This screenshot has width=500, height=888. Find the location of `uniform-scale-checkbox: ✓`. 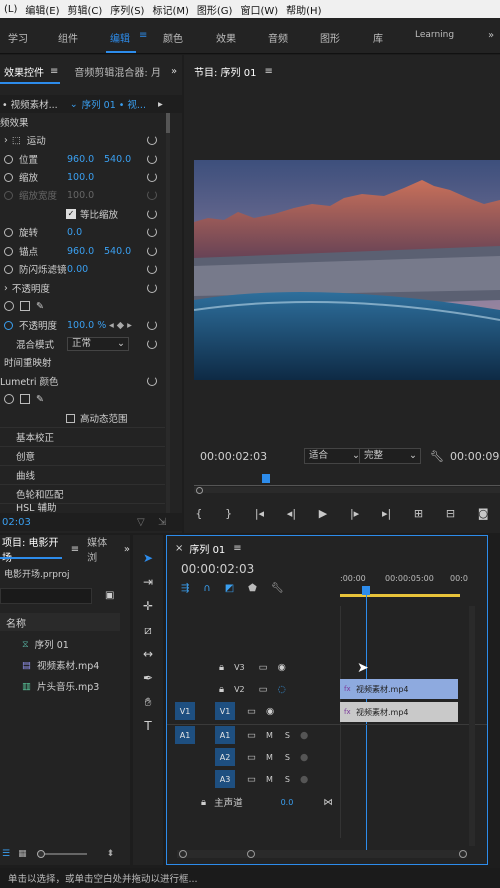

uniform-scale-checkbox: ✓ is located at coordinates (71, 214).